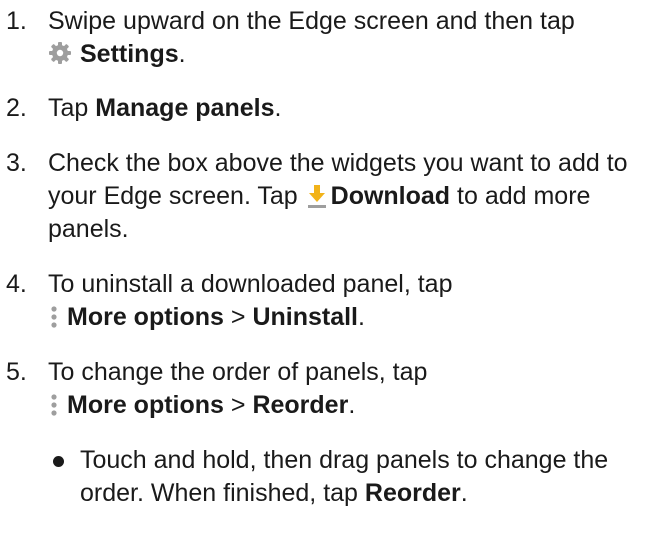 This screenshot has height=535, width=660. Describe the element at coordinates (16, 163) in the screenshot. I see `step-number: 3.` at that location.